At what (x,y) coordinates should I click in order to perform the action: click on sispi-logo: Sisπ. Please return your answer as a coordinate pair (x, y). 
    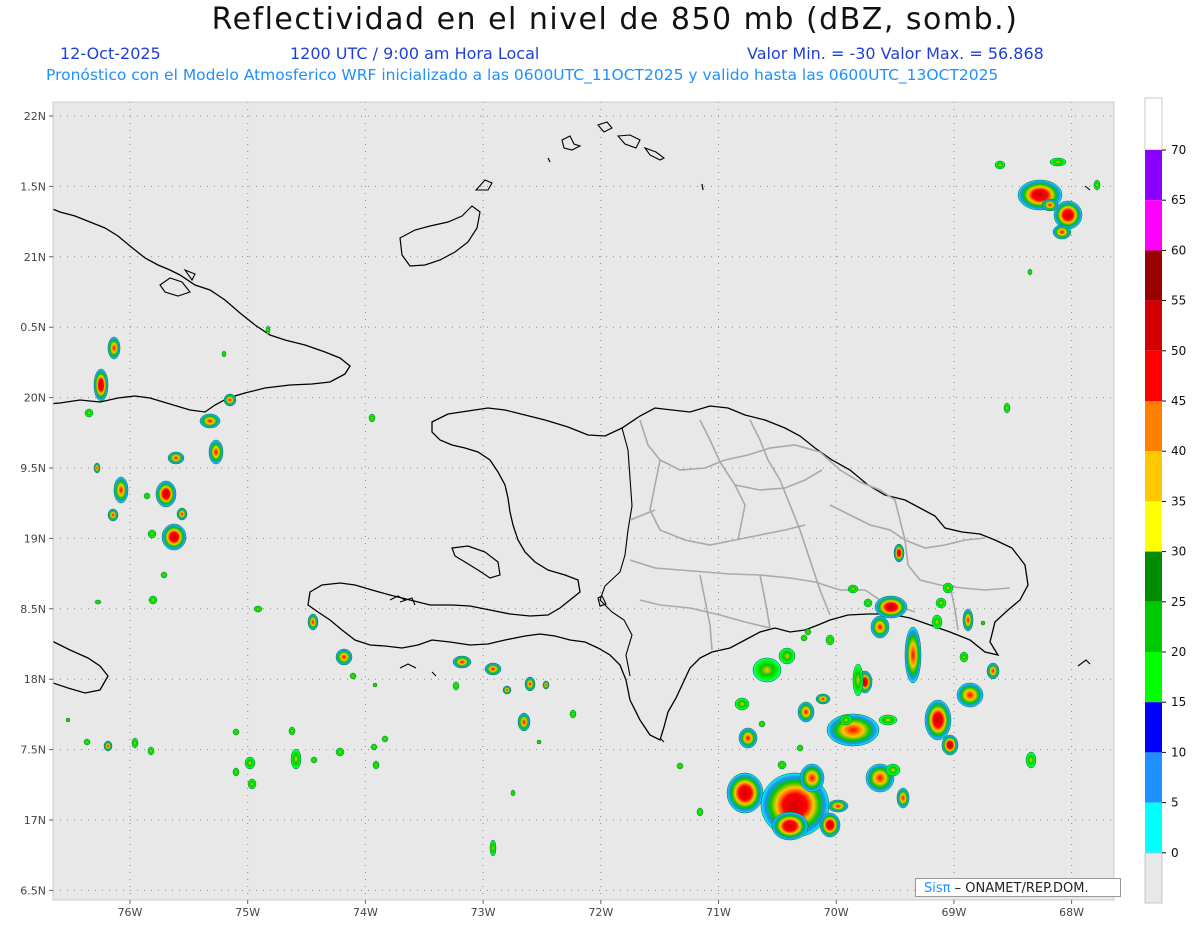
    Looking at the image, I should click on (937, 888).